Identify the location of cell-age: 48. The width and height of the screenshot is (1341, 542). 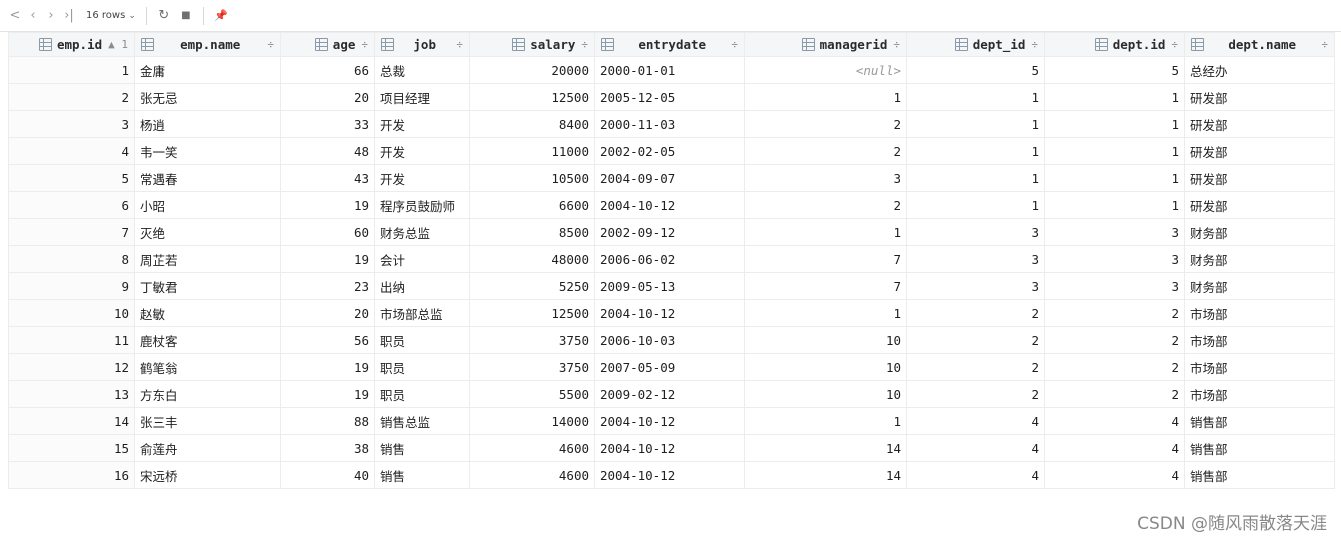
(327, 151).